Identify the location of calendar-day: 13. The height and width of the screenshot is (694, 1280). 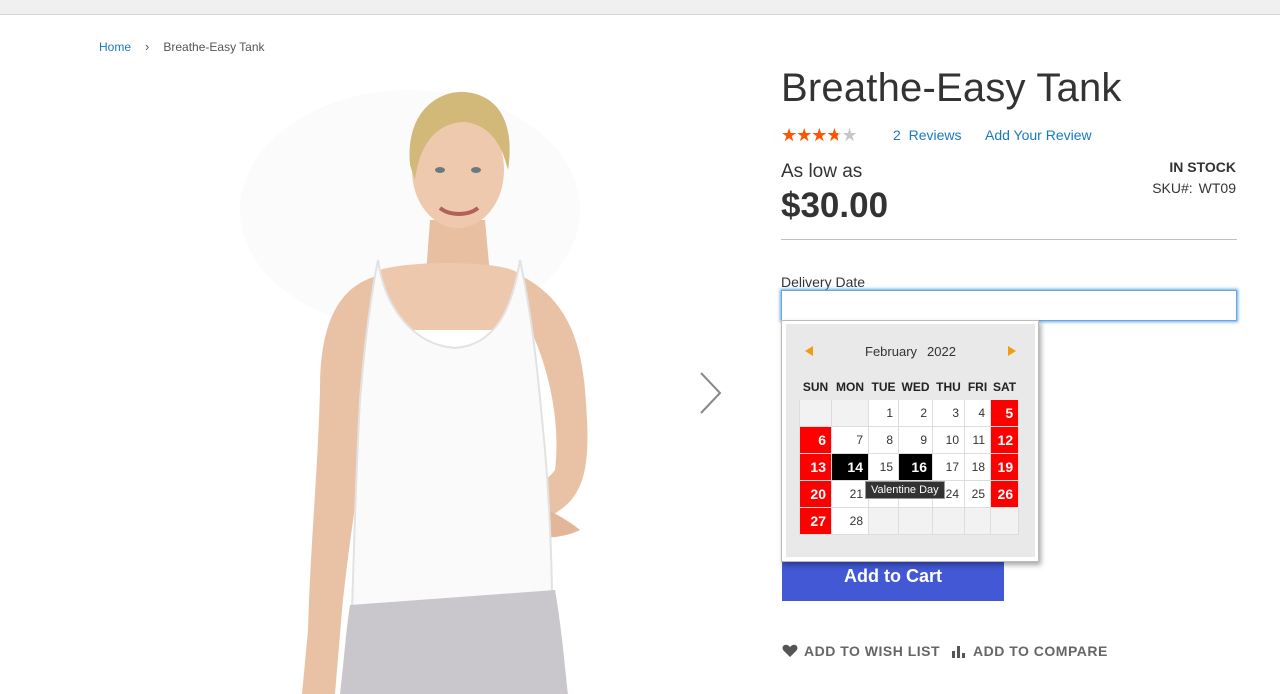
(815, 467).